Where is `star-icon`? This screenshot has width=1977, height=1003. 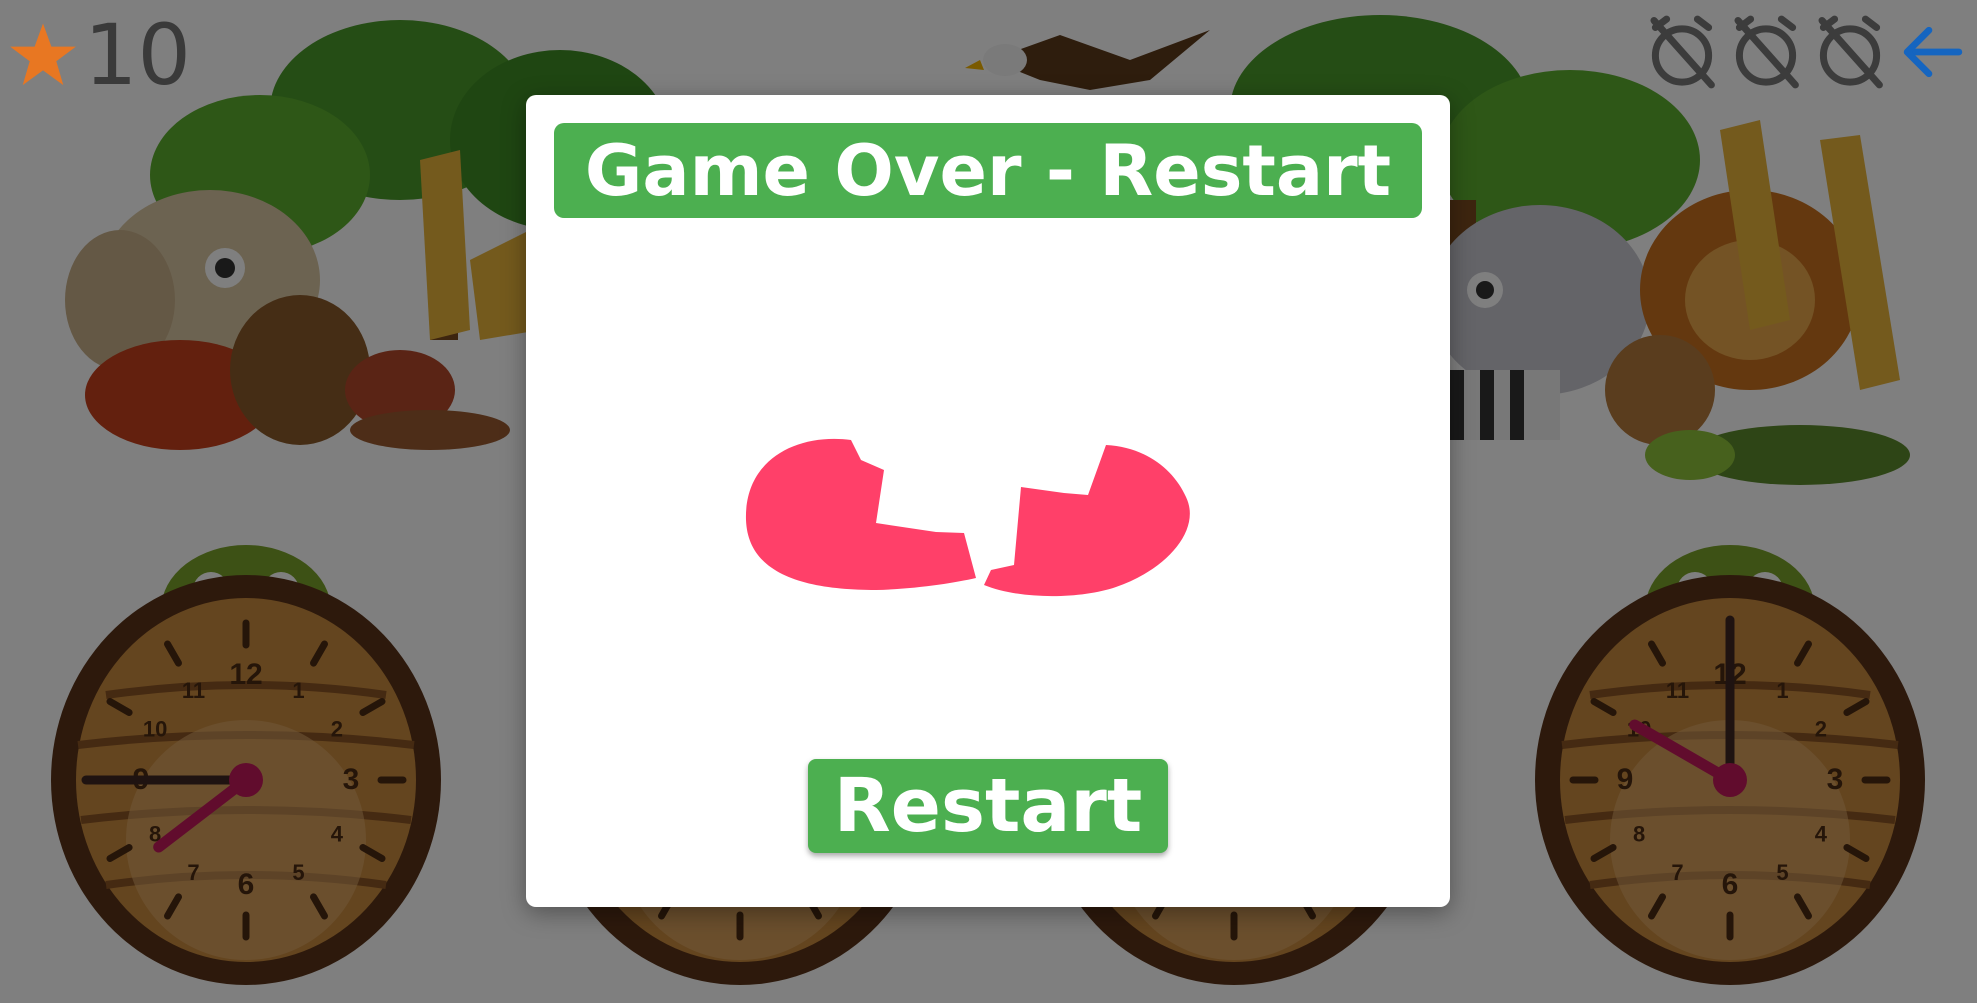
star-icon is located at coordinates (43, 54).